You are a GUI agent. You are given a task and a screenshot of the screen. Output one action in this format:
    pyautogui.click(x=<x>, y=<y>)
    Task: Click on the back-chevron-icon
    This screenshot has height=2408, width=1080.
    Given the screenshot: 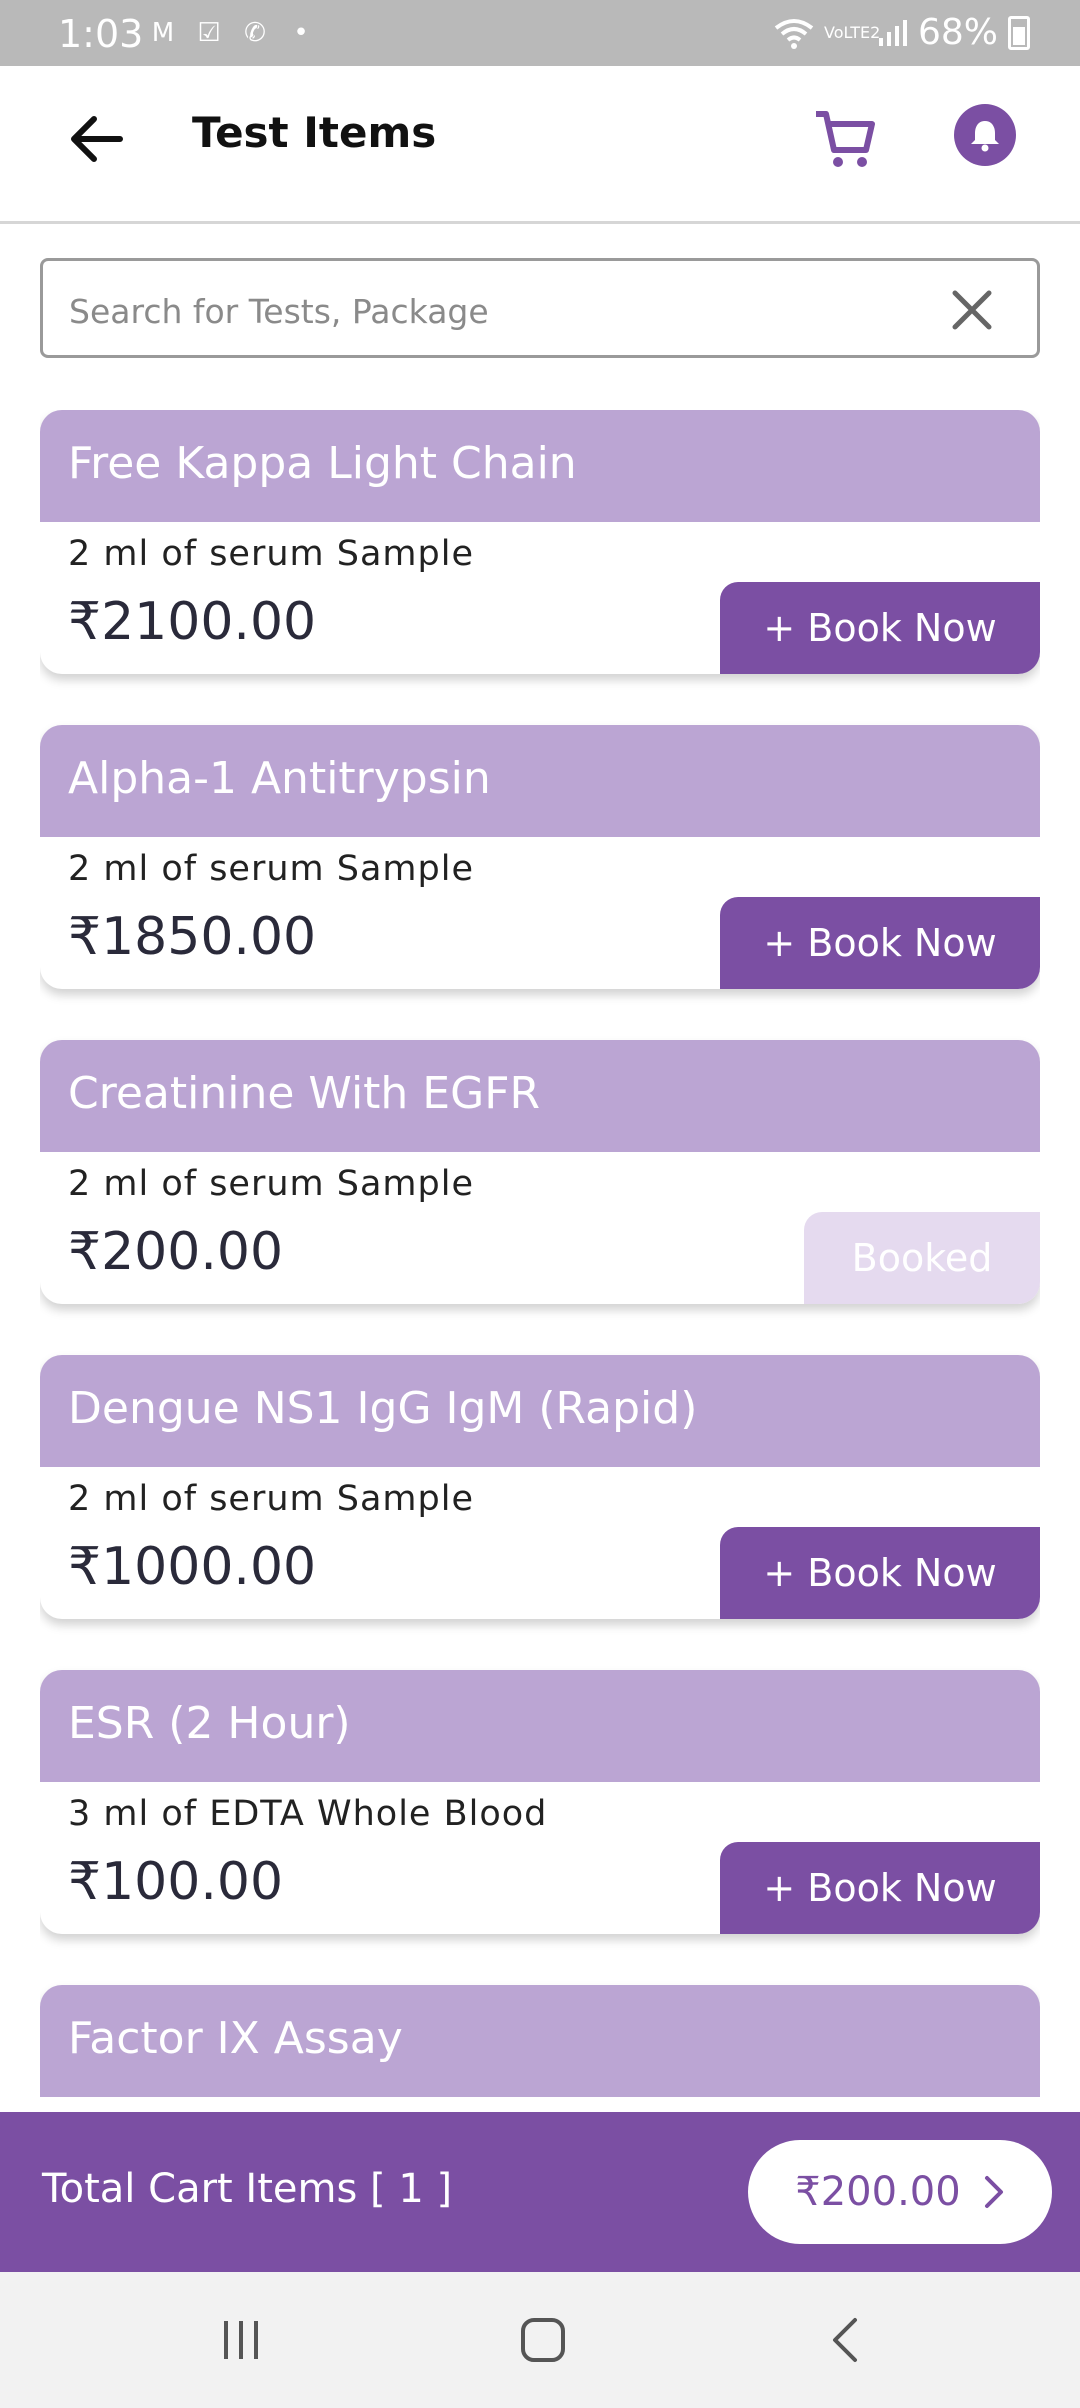 What is the action you would take?
    pyautogui.click(x=845, y=2340)
    